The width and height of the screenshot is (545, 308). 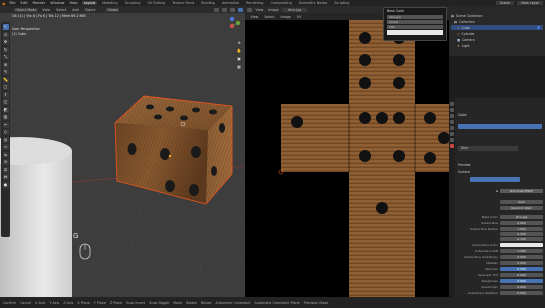 I want to click on light-icon: ✦, so click(x=458, y=45).